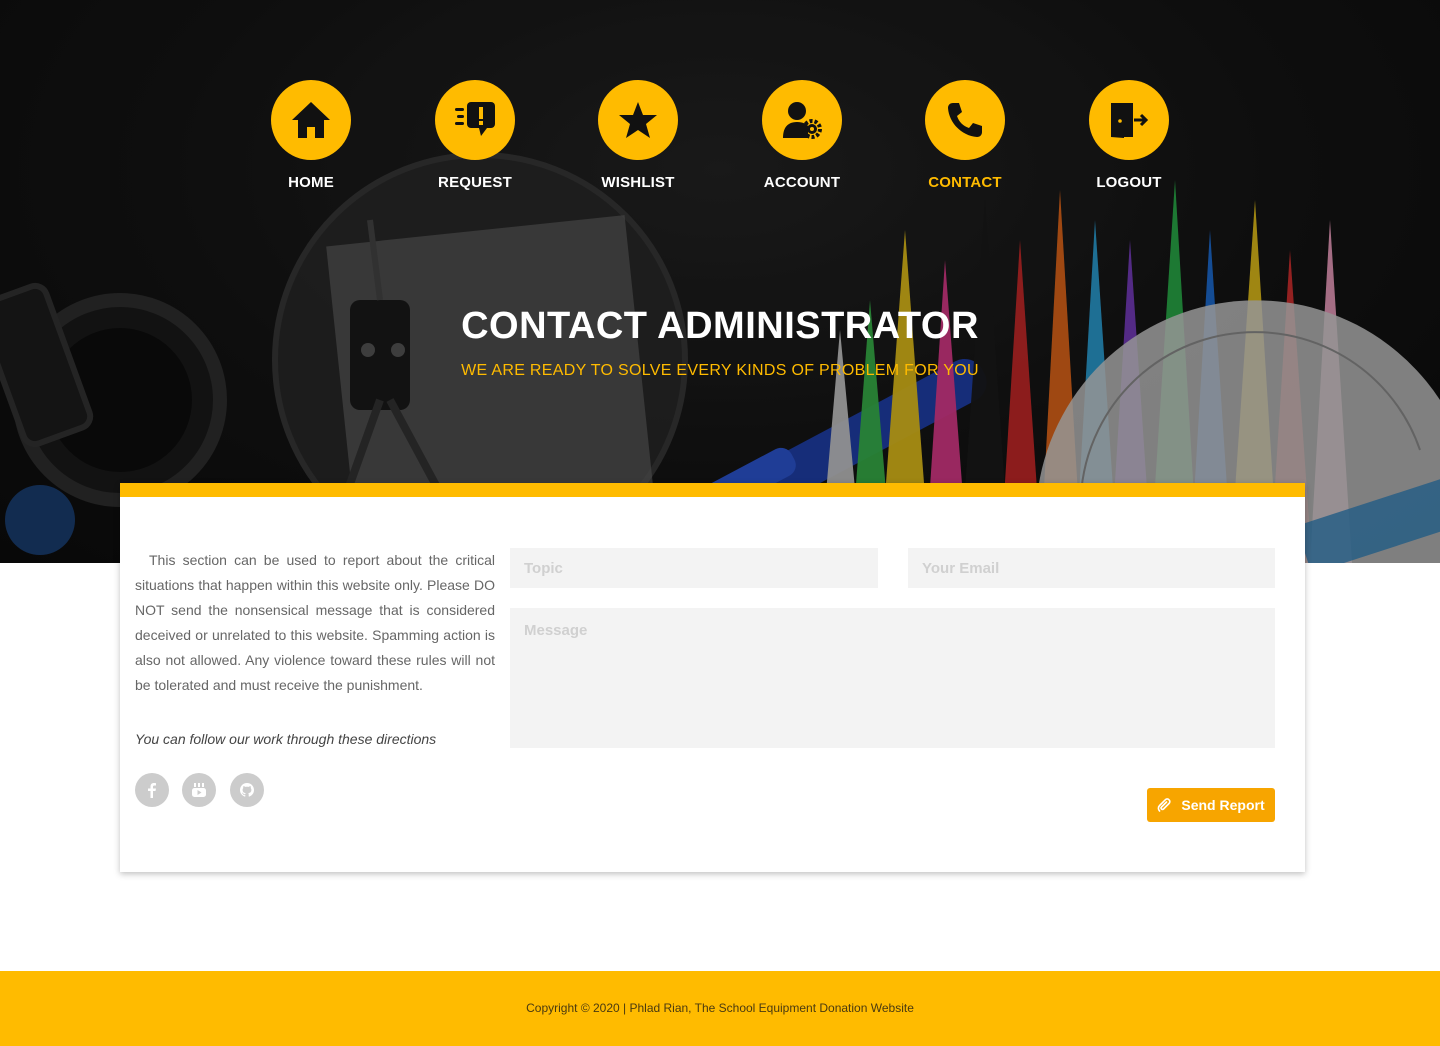  I want to click on request-icon, so click(475, 119).